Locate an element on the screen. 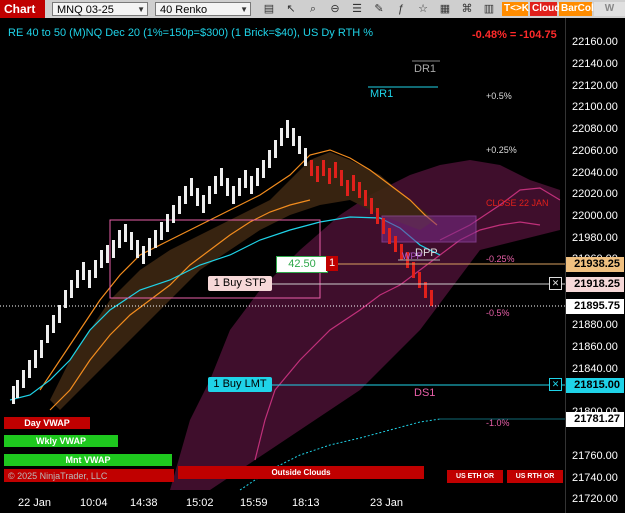 Image resolution: width=625 pixels, height=513 pixels. price-tick: 22140.00 is located at coordinates (595, 64).